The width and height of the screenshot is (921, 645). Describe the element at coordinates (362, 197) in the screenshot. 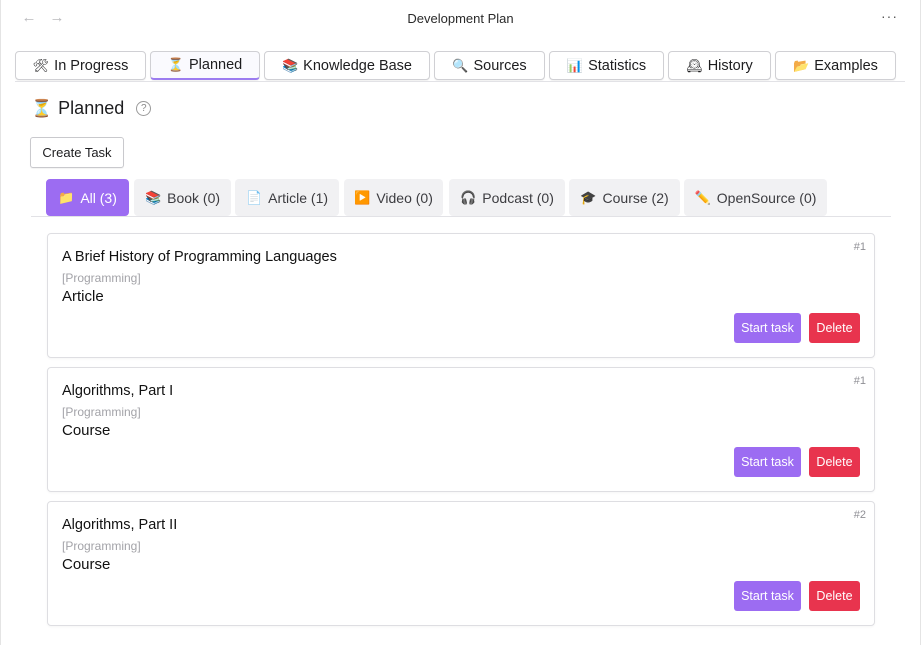

I see `play-icon: ▶️` at that location.